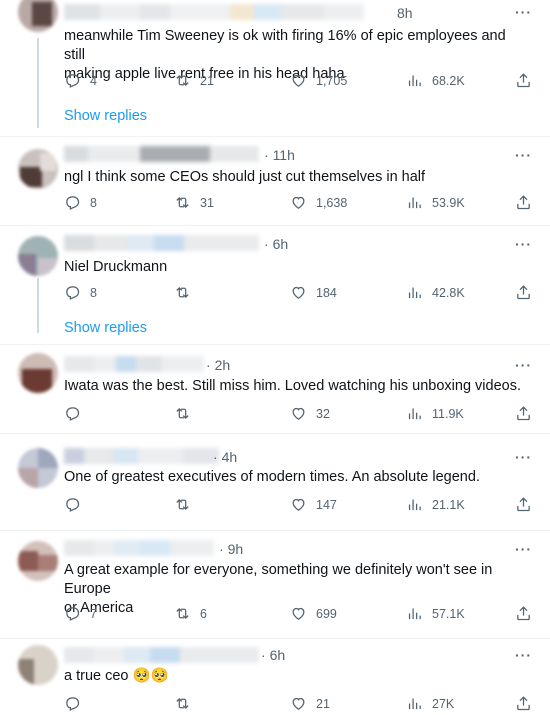  I want to click on reply-tweet: · 6h ··· a true ceo 🥺🥺 21 27K, so click(275, 677).